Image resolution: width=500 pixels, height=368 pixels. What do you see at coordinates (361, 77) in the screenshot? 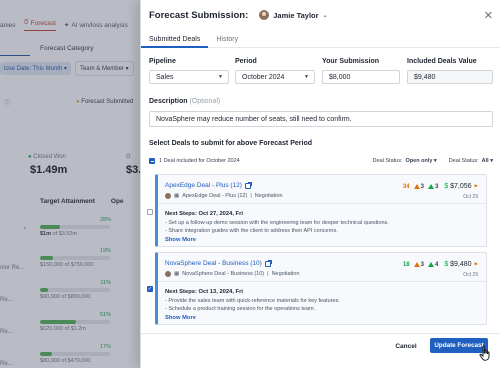
I see `submission-input: $8,000` at bounding box center [361, 77].